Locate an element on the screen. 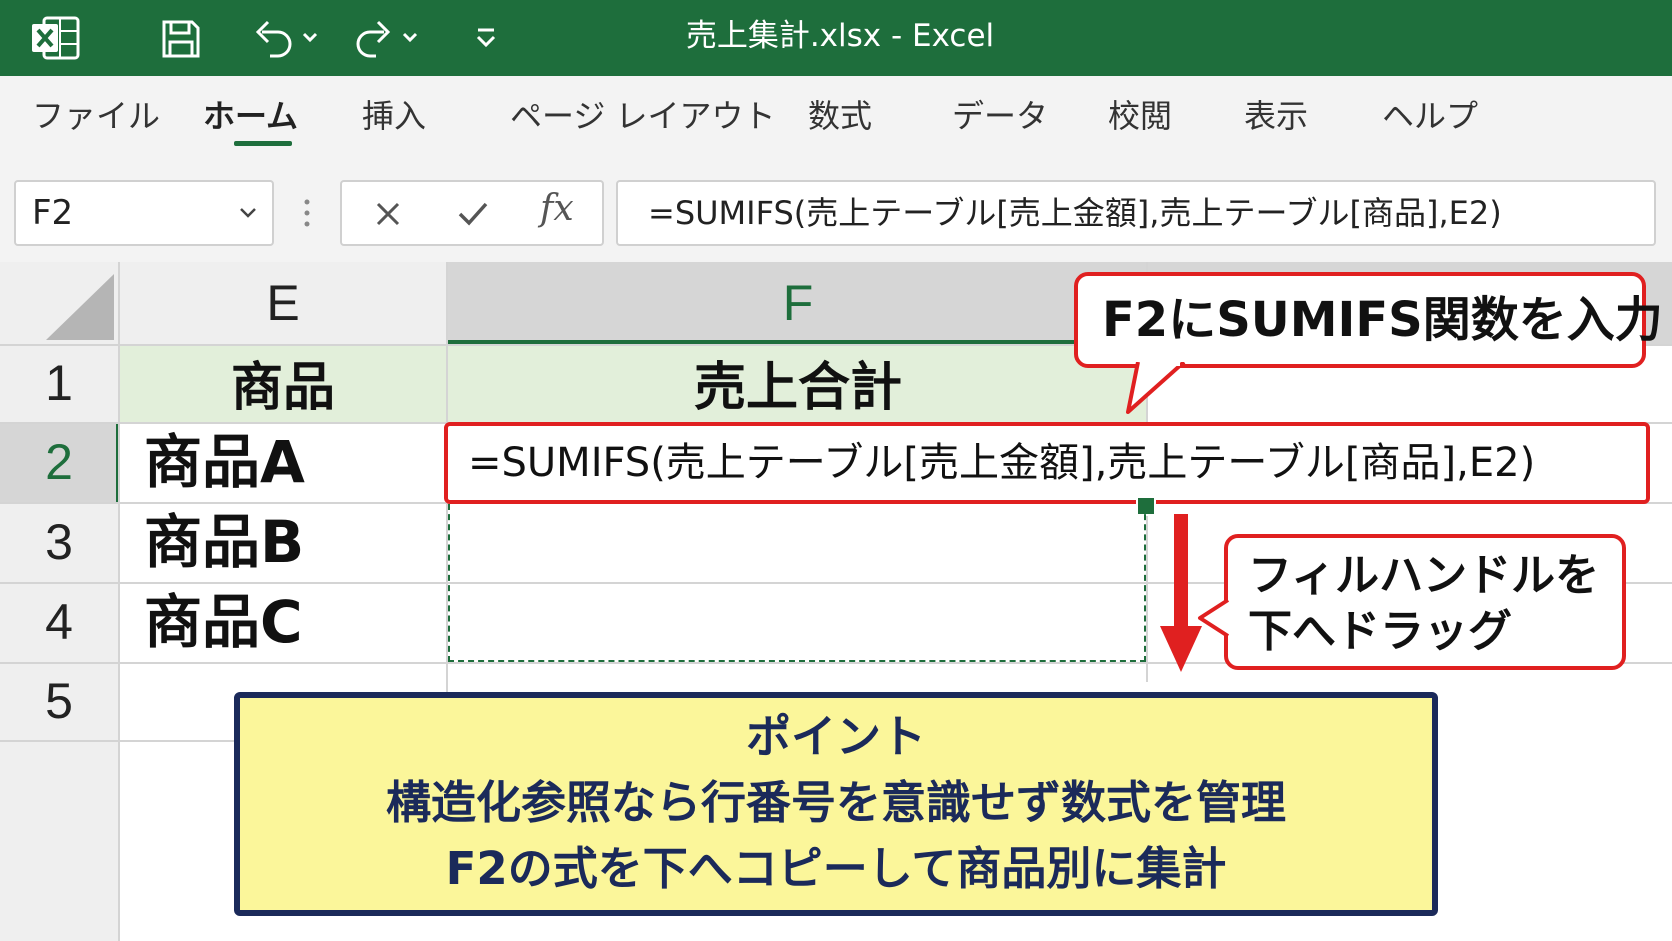  tab-file: ファイル is located at coordinates (96, 116).